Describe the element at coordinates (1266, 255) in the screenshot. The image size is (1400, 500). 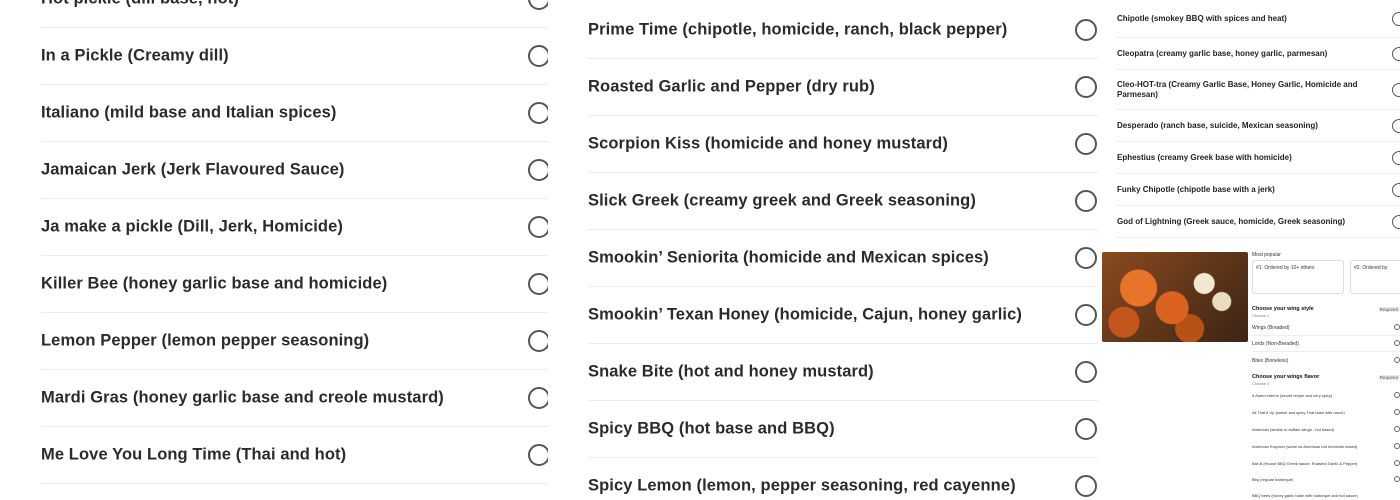
I see `most-popular-label: Most popular` at that location.